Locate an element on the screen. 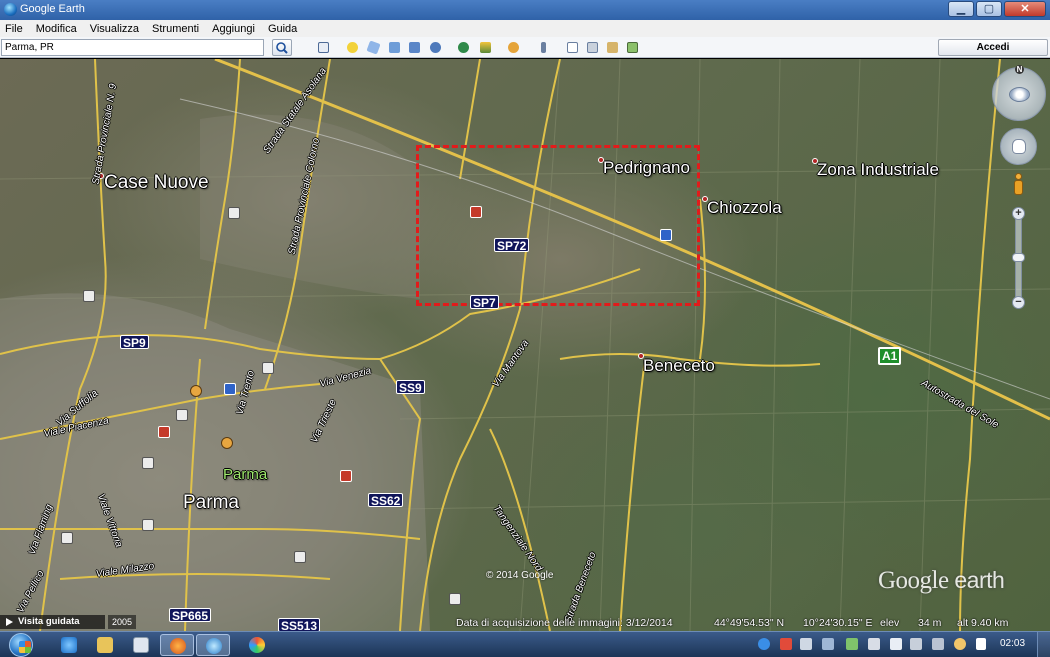  elevation: 34 m is located at coordinates (930, 623).